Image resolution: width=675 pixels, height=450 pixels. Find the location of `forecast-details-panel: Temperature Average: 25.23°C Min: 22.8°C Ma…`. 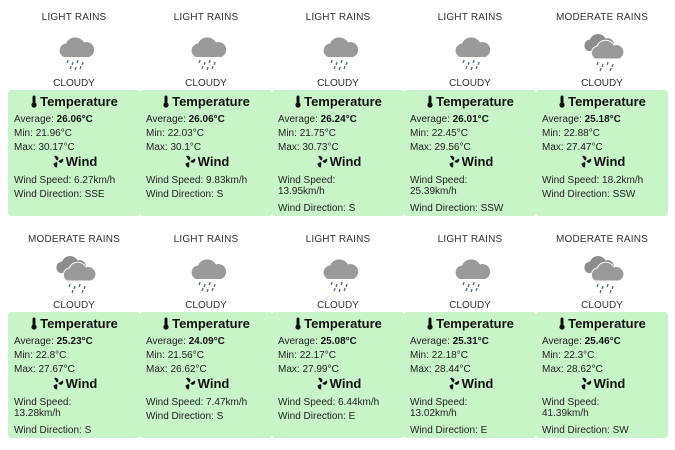

forecast-details-panel: Temperature Average: 25.23°C Min: 22.8°C Ma… is located at coordinates (74, 375).